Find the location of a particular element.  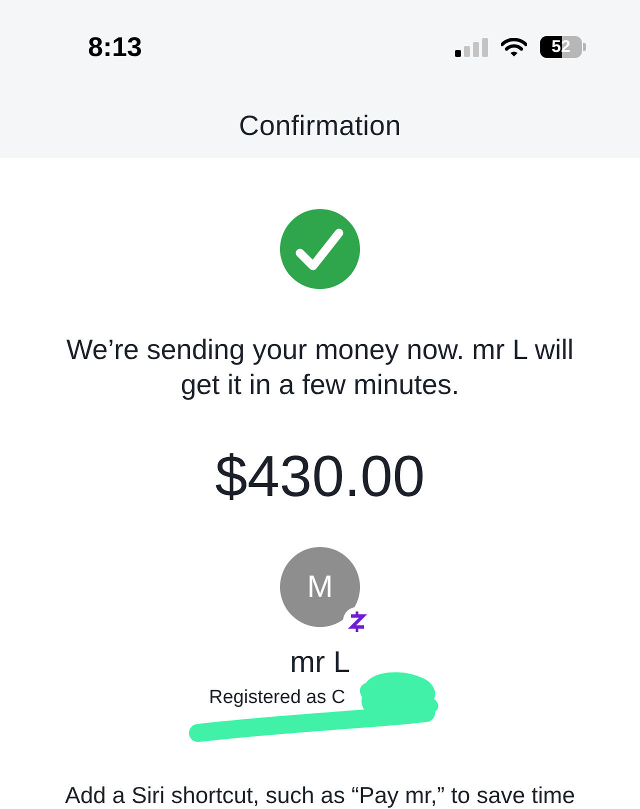

screen-title: Confirmation is located at coordinates (320, 126).